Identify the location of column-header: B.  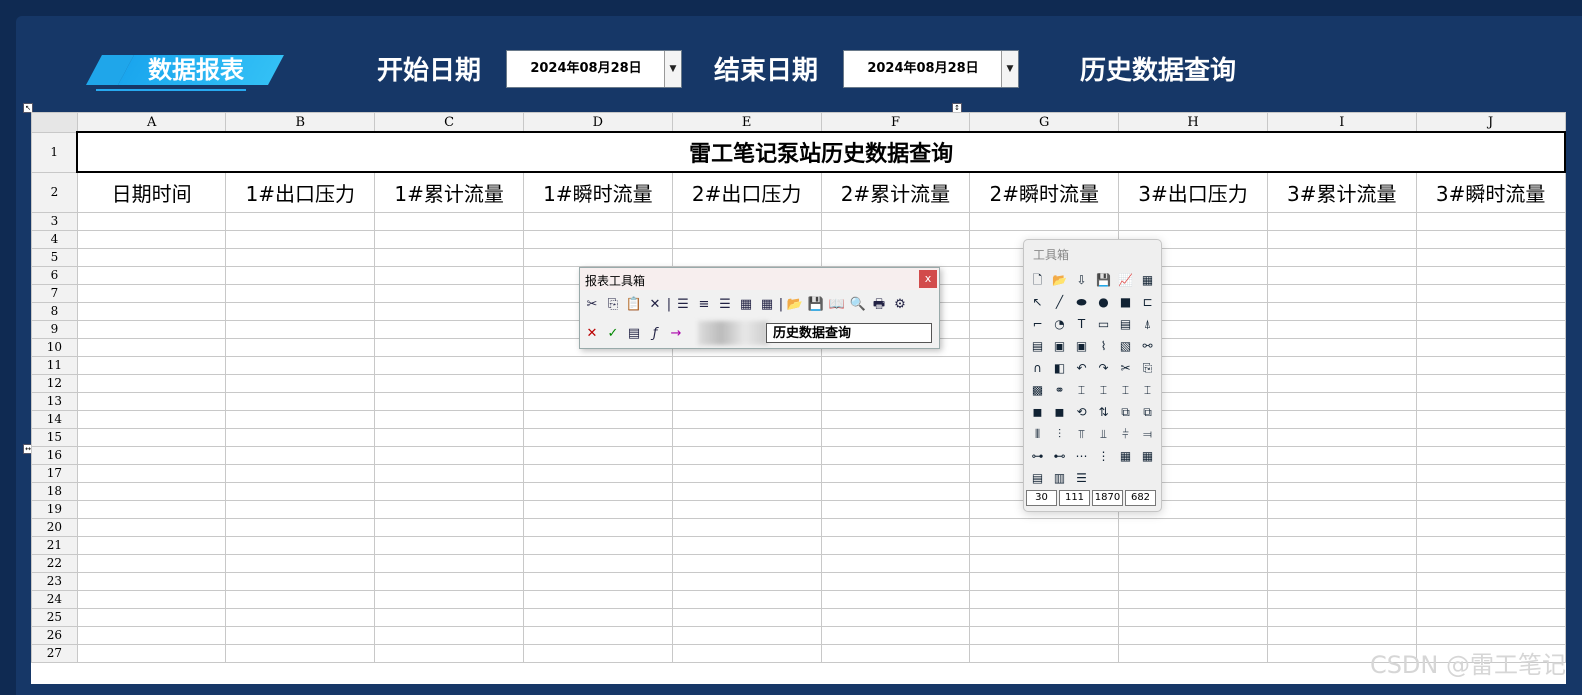
(300, 122).